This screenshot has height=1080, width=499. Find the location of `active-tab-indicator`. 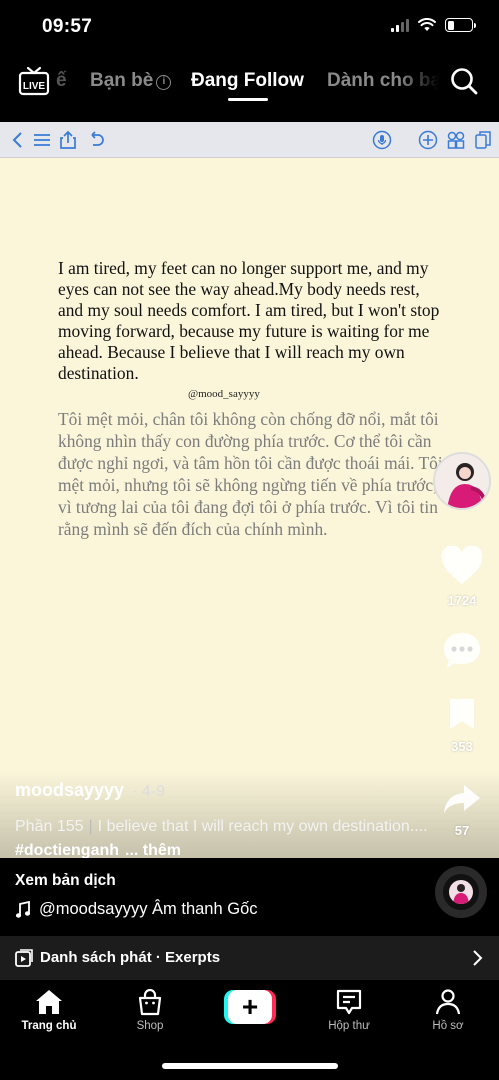

active-tab-indicator is located at coordinates (248, 99).